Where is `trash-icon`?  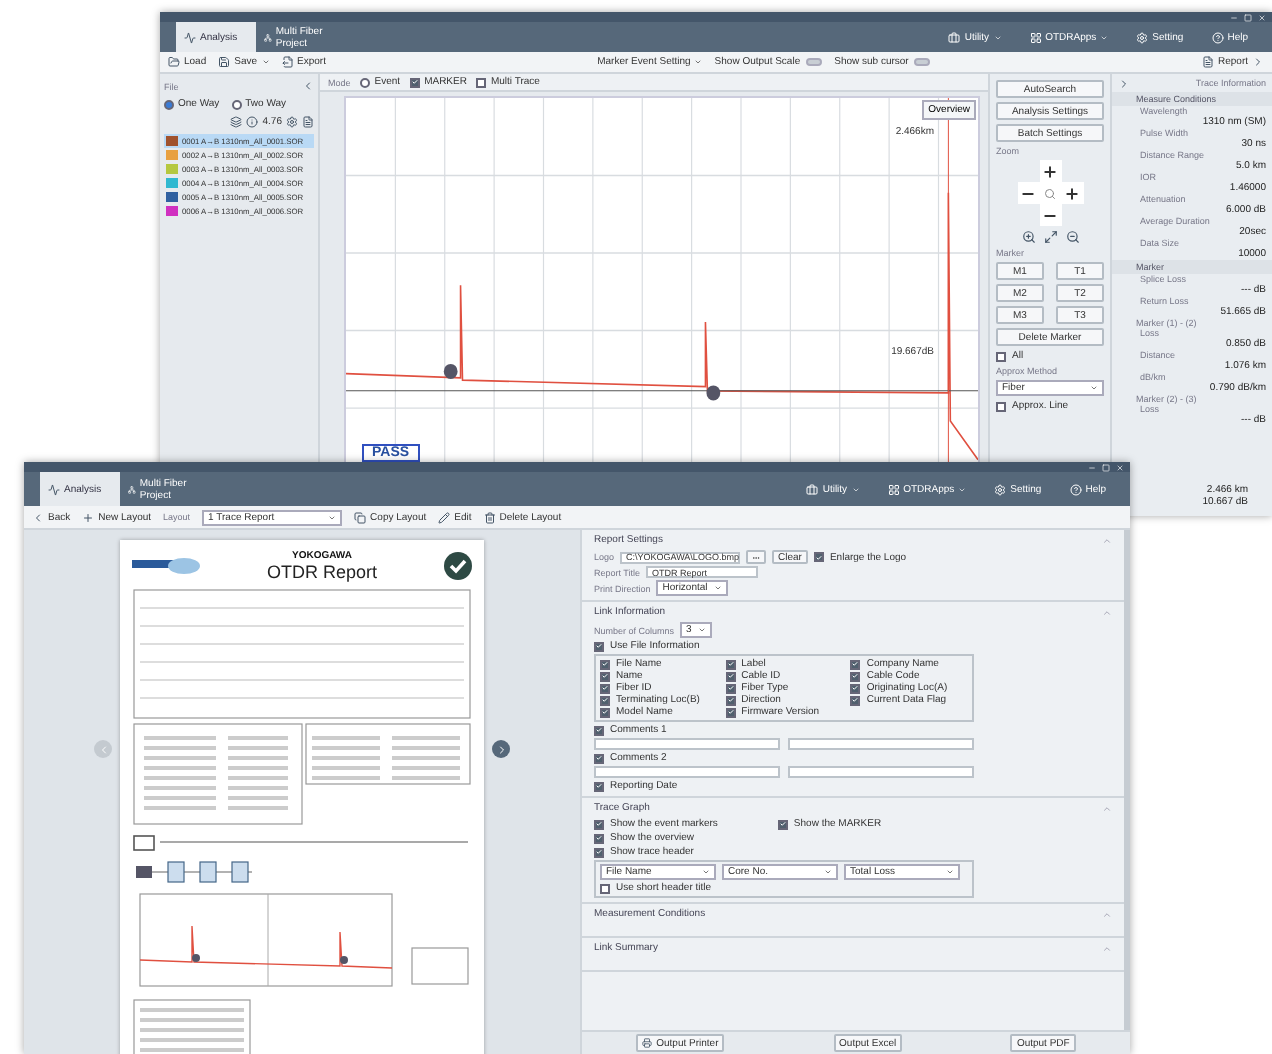 trash-icon is located at coordinates (489, 517).